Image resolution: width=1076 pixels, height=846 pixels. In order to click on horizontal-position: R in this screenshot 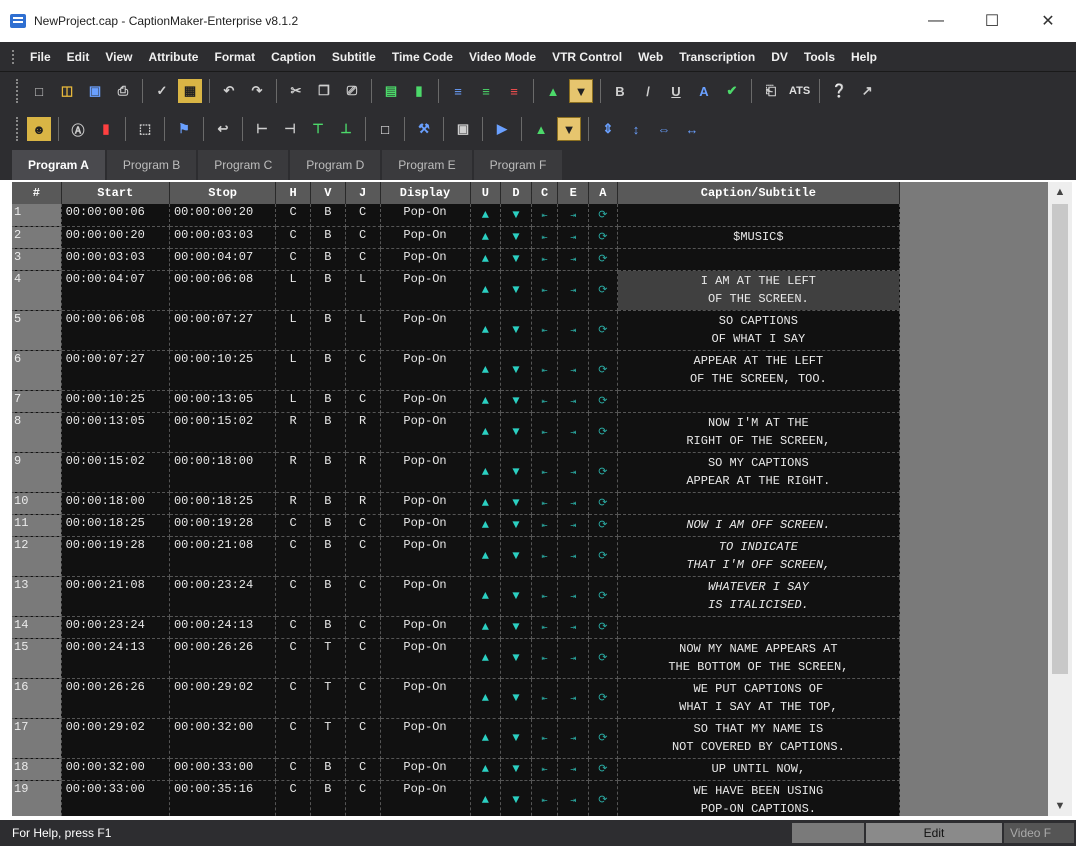, I will do `click(293, 432)`.